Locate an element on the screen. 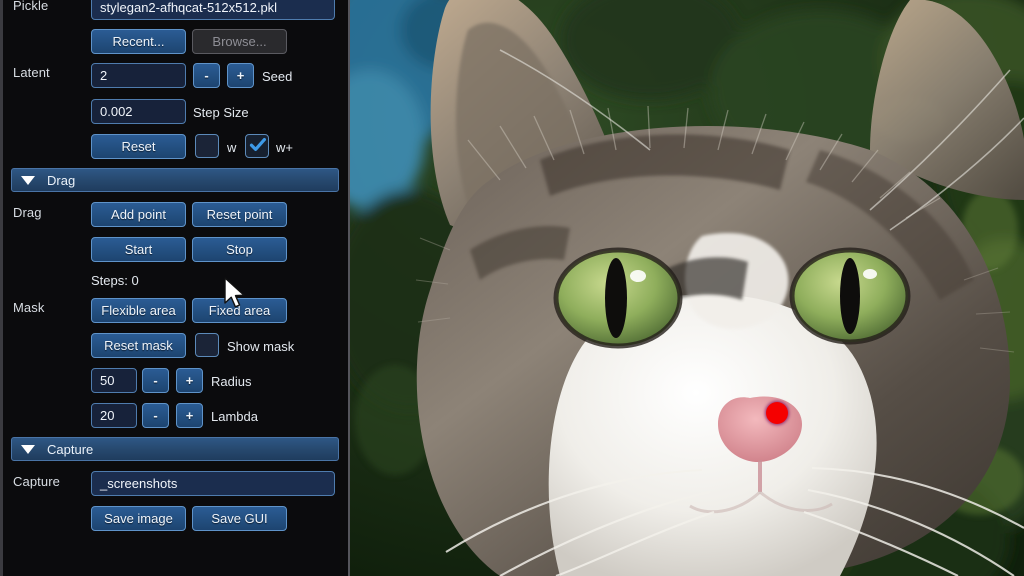 This screenshot has width=1024, height=576. save-image-button: Save image is located at coordinates (138, 518).